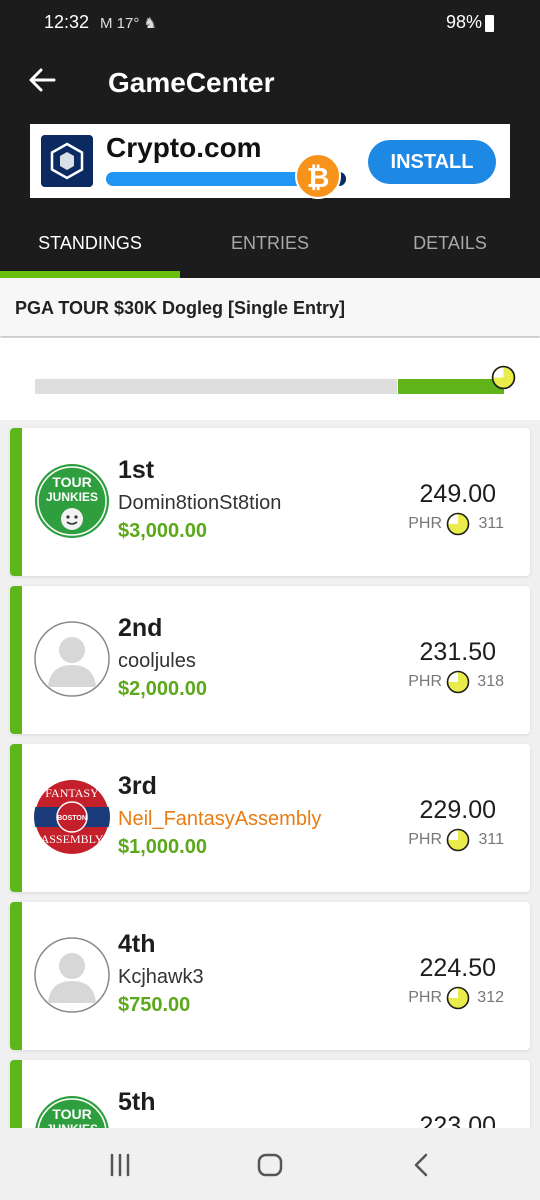  Describe the element at coordinates (154, 1005) in the screenshot. I see `prize-amount: $750.00` at that location.